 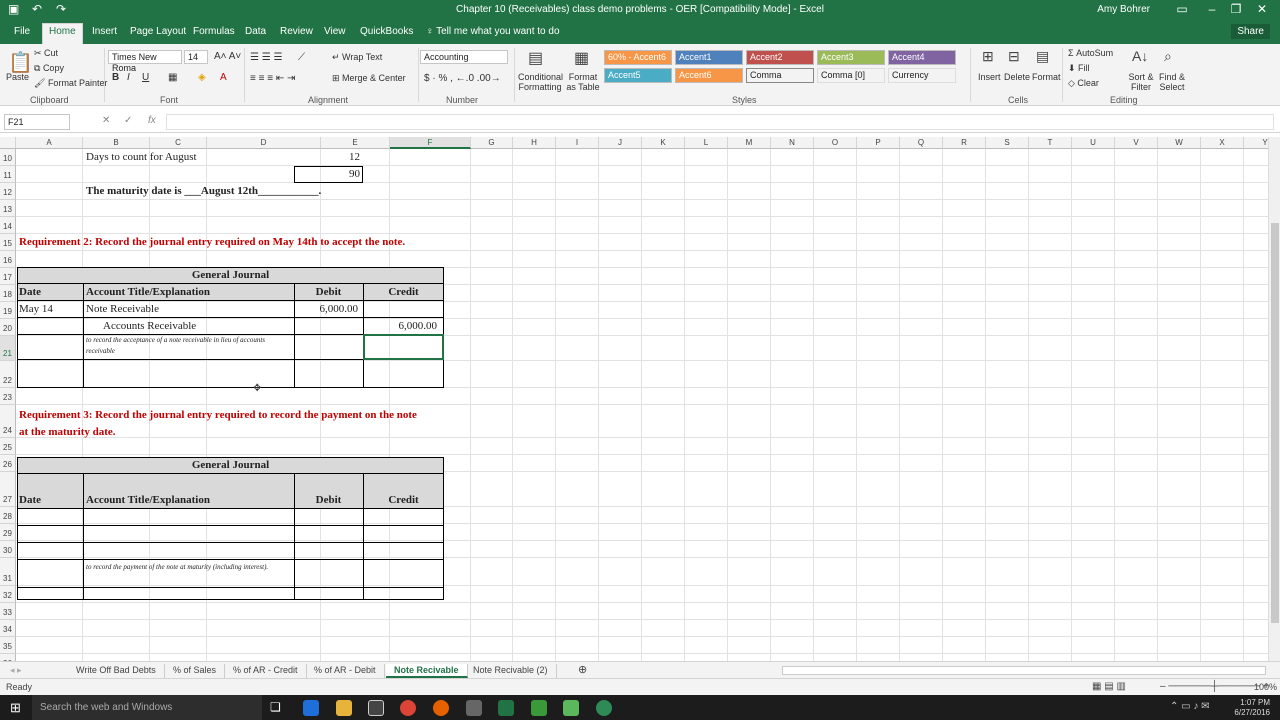 I want to click on cell-b10: Days to count for August, so click(x=141, y=157).